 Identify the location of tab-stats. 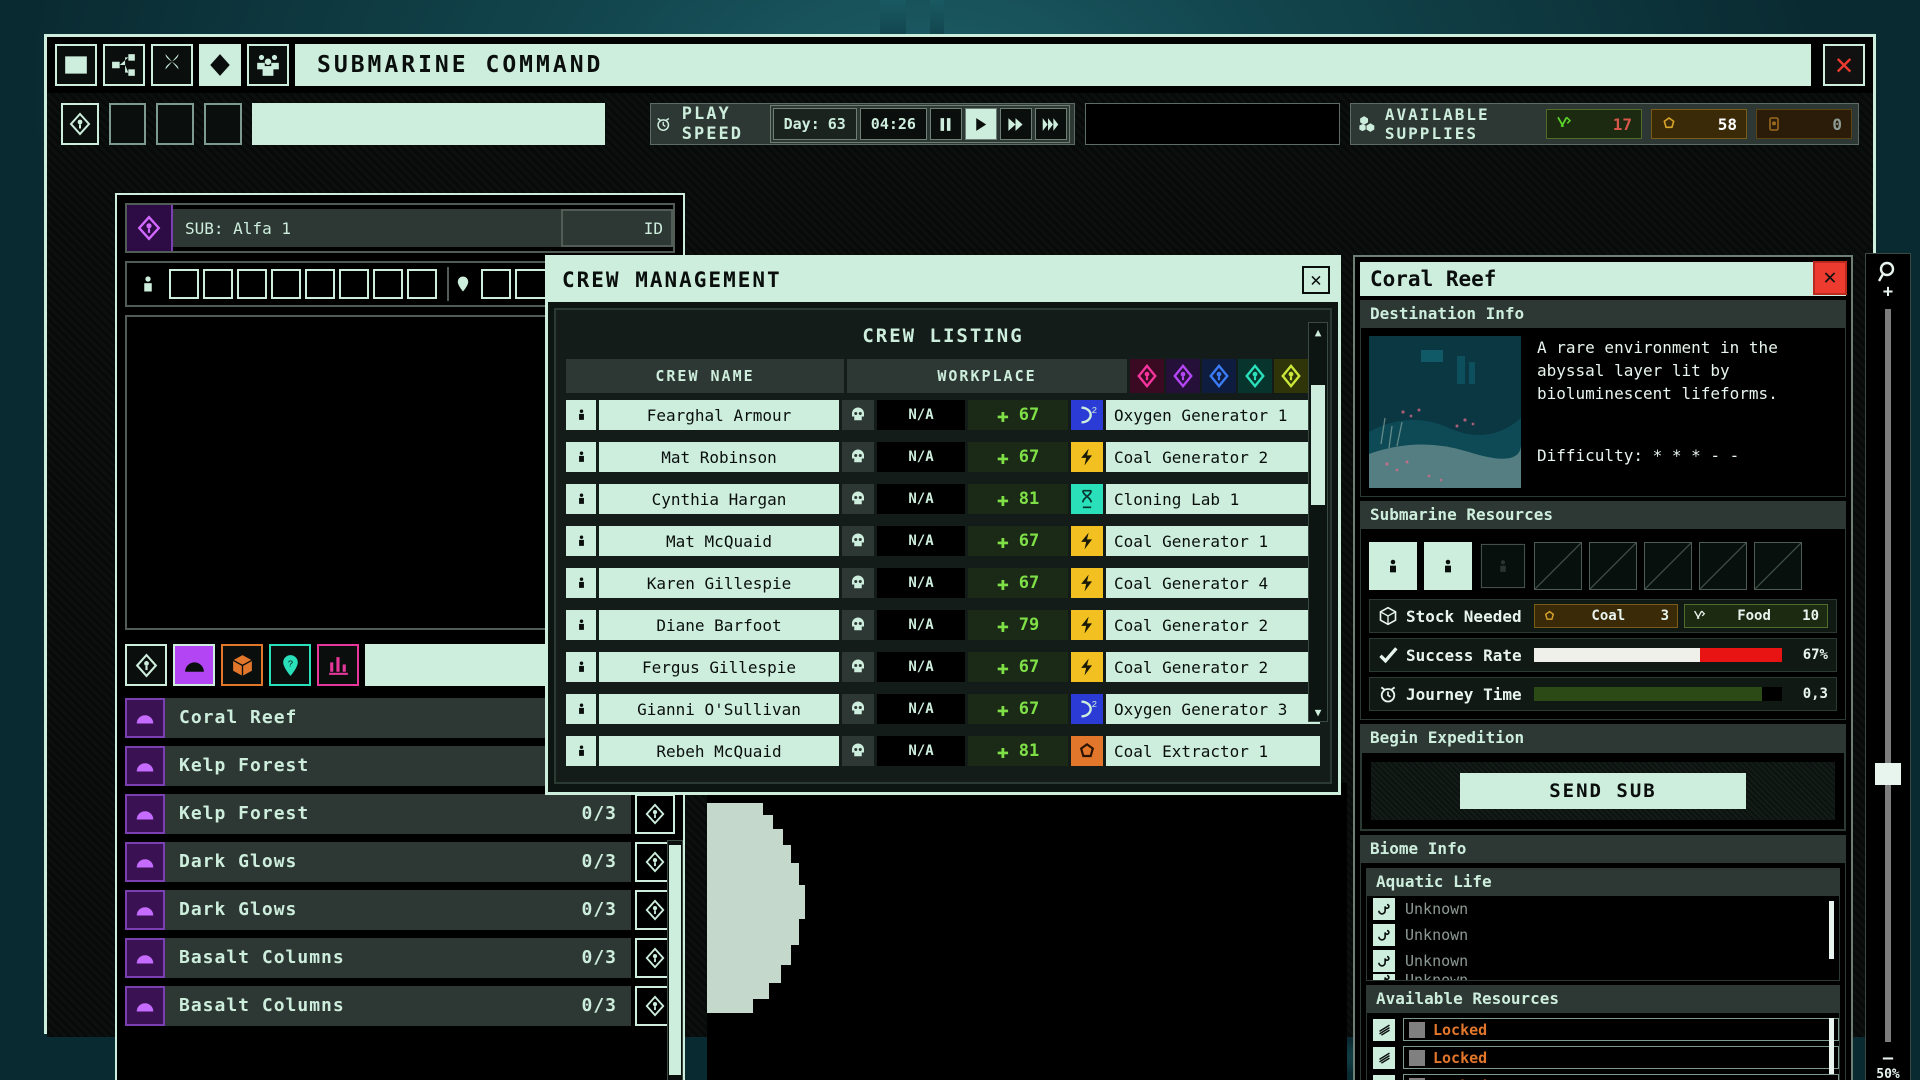
(338, 665).